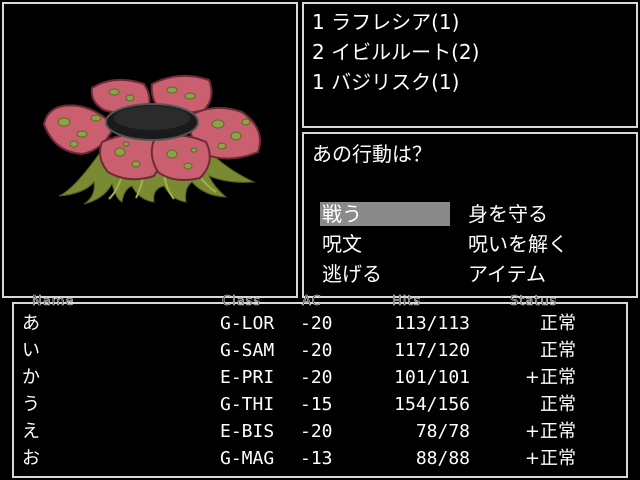  Describe the element at coordinates (247, 404) in the screenshot. I see `member-class: G-THI` at that location.